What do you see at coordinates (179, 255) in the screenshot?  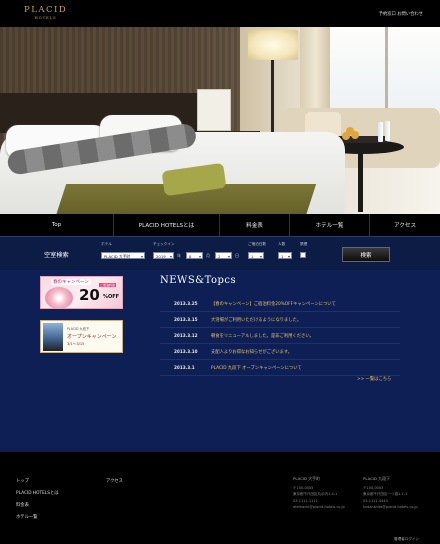 I see `year-unit: 年` at bounding box center [179, 255].